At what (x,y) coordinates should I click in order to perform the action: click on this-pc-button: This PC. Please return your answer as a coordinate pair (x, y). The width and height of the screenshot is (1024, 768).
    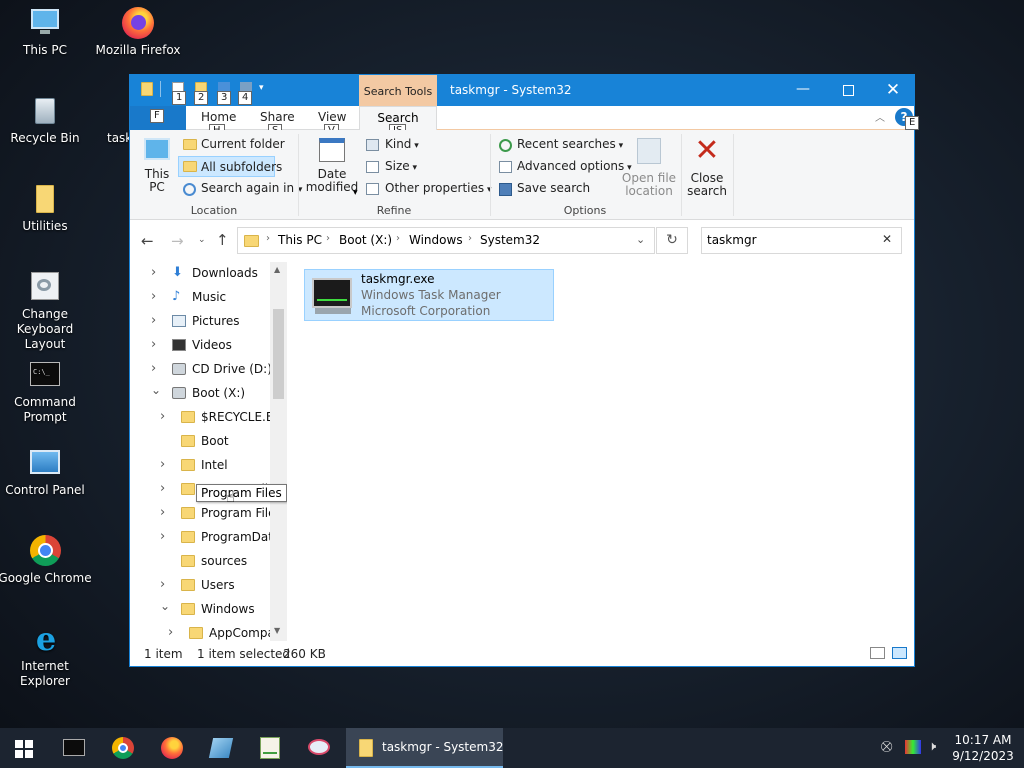
    Looking at the image, I should click on (157, 165).